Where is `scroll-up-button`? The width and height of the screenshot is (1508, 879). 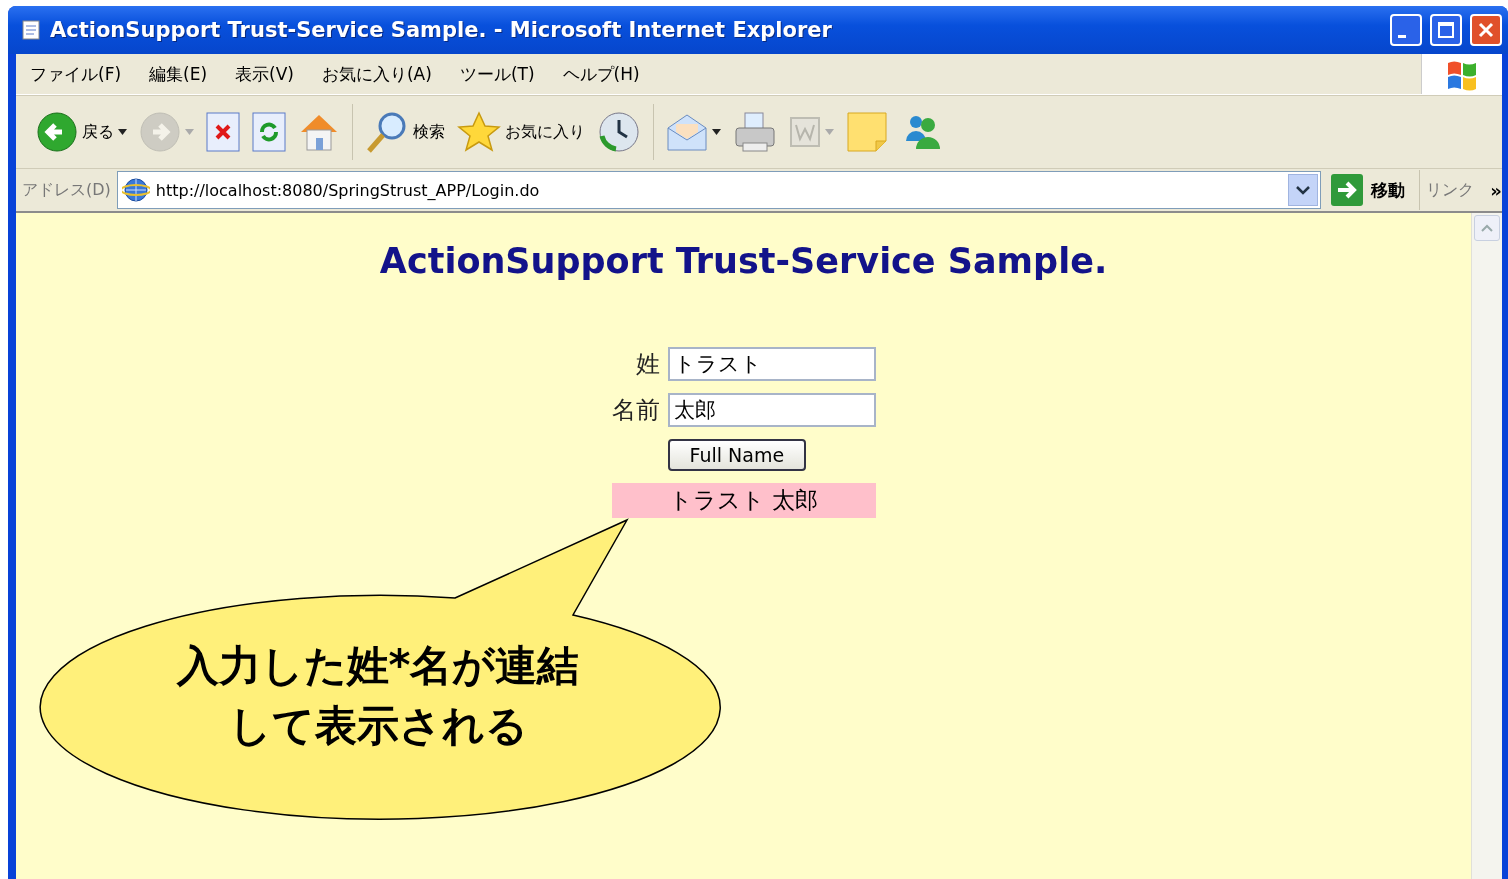
scroll-up-button is located at coordinates (1487, 228).